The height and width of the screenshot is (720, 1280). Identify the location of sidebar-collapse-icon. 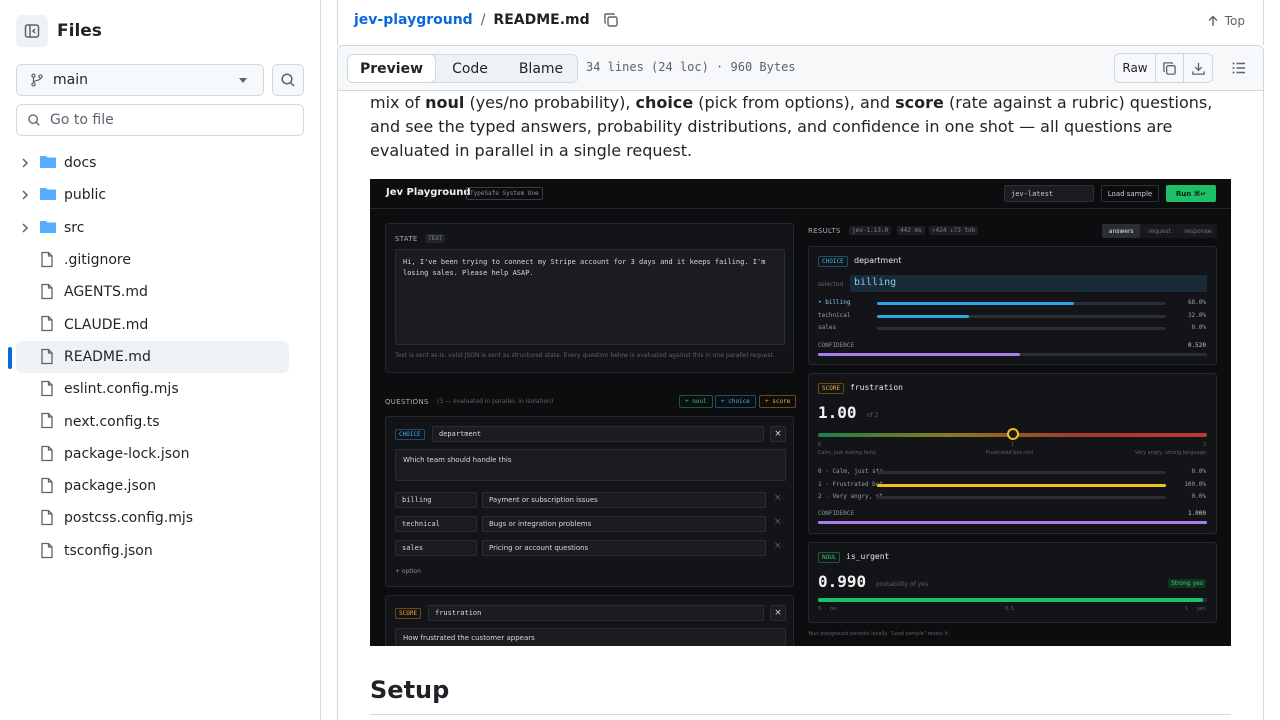
(32, 31).